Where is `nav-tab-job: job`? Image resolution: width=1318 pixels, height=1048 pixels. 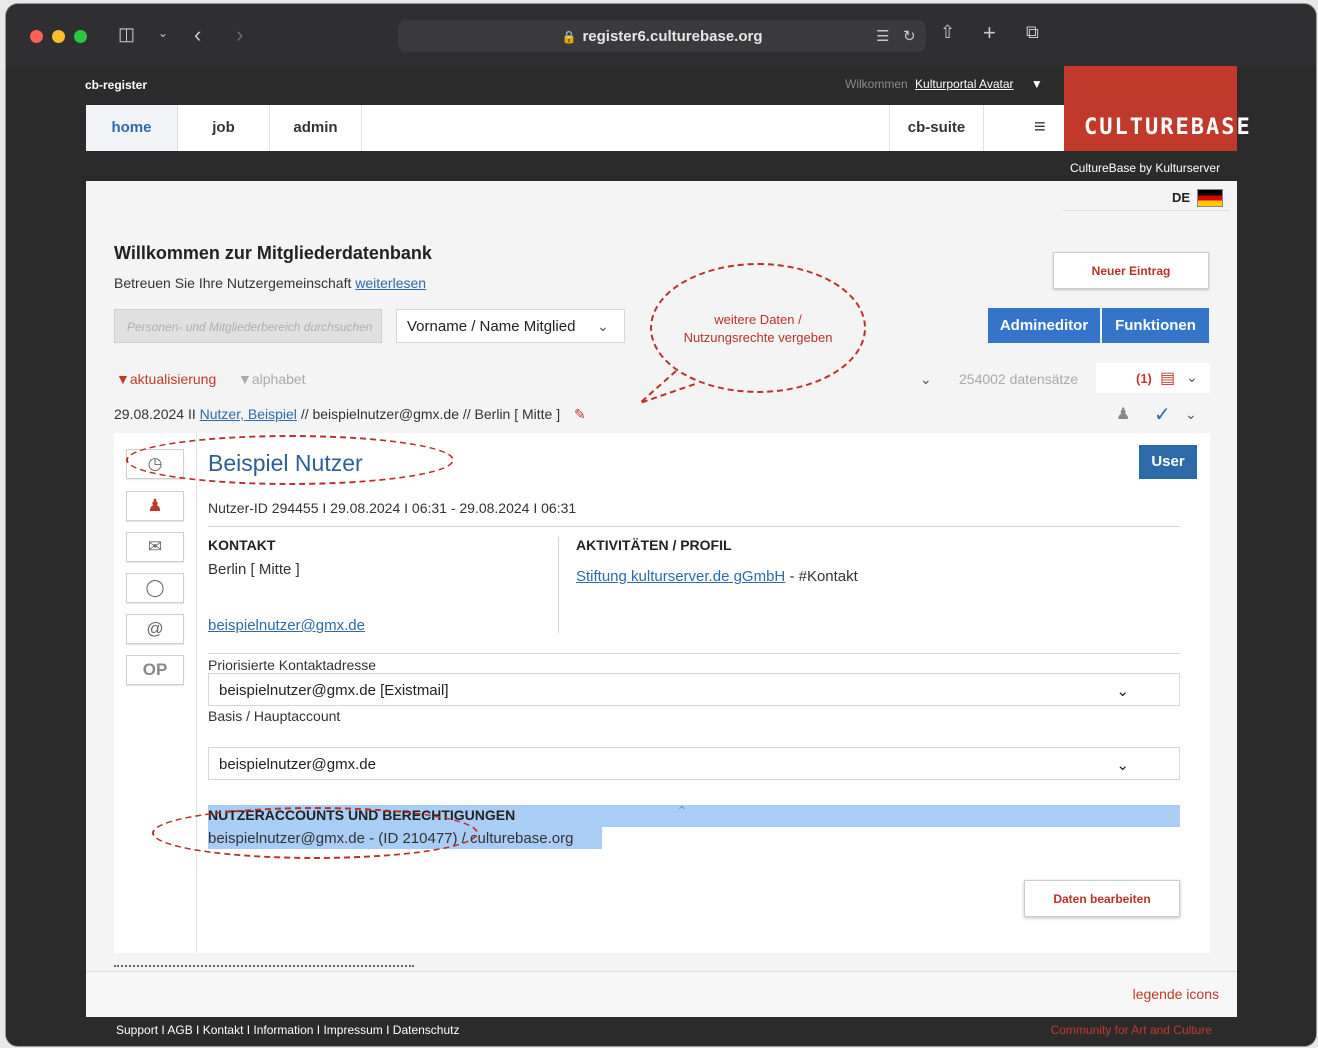
nav-tab-job: job is located at coordinates (224, 128).